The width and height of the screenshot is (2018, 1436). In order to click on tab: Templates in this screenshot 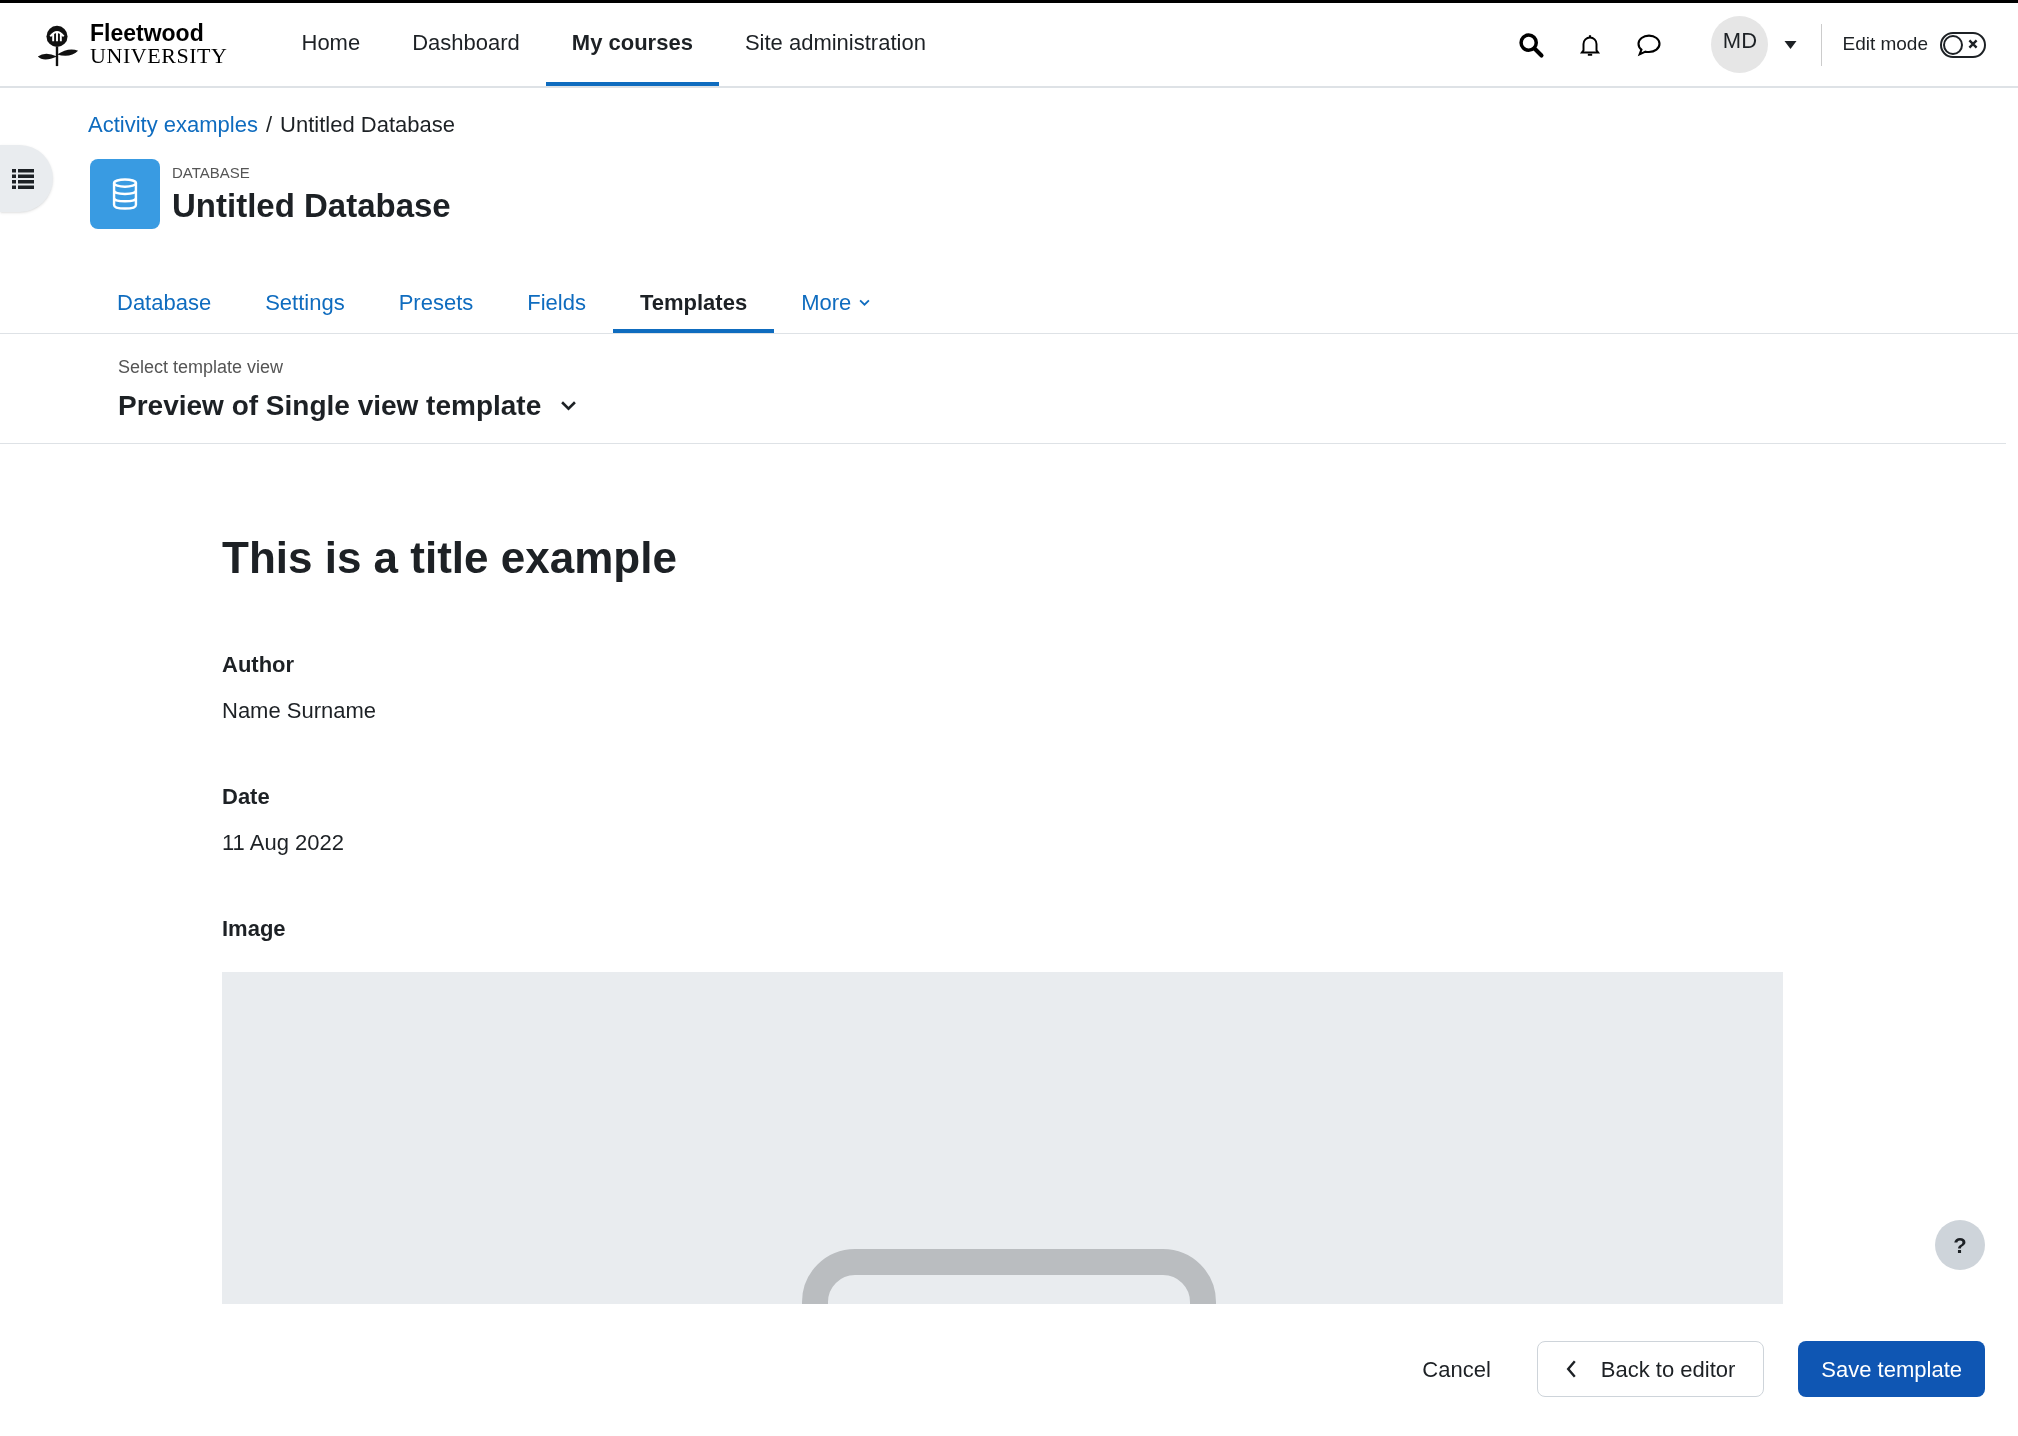, I will do `click(693, 304)`.